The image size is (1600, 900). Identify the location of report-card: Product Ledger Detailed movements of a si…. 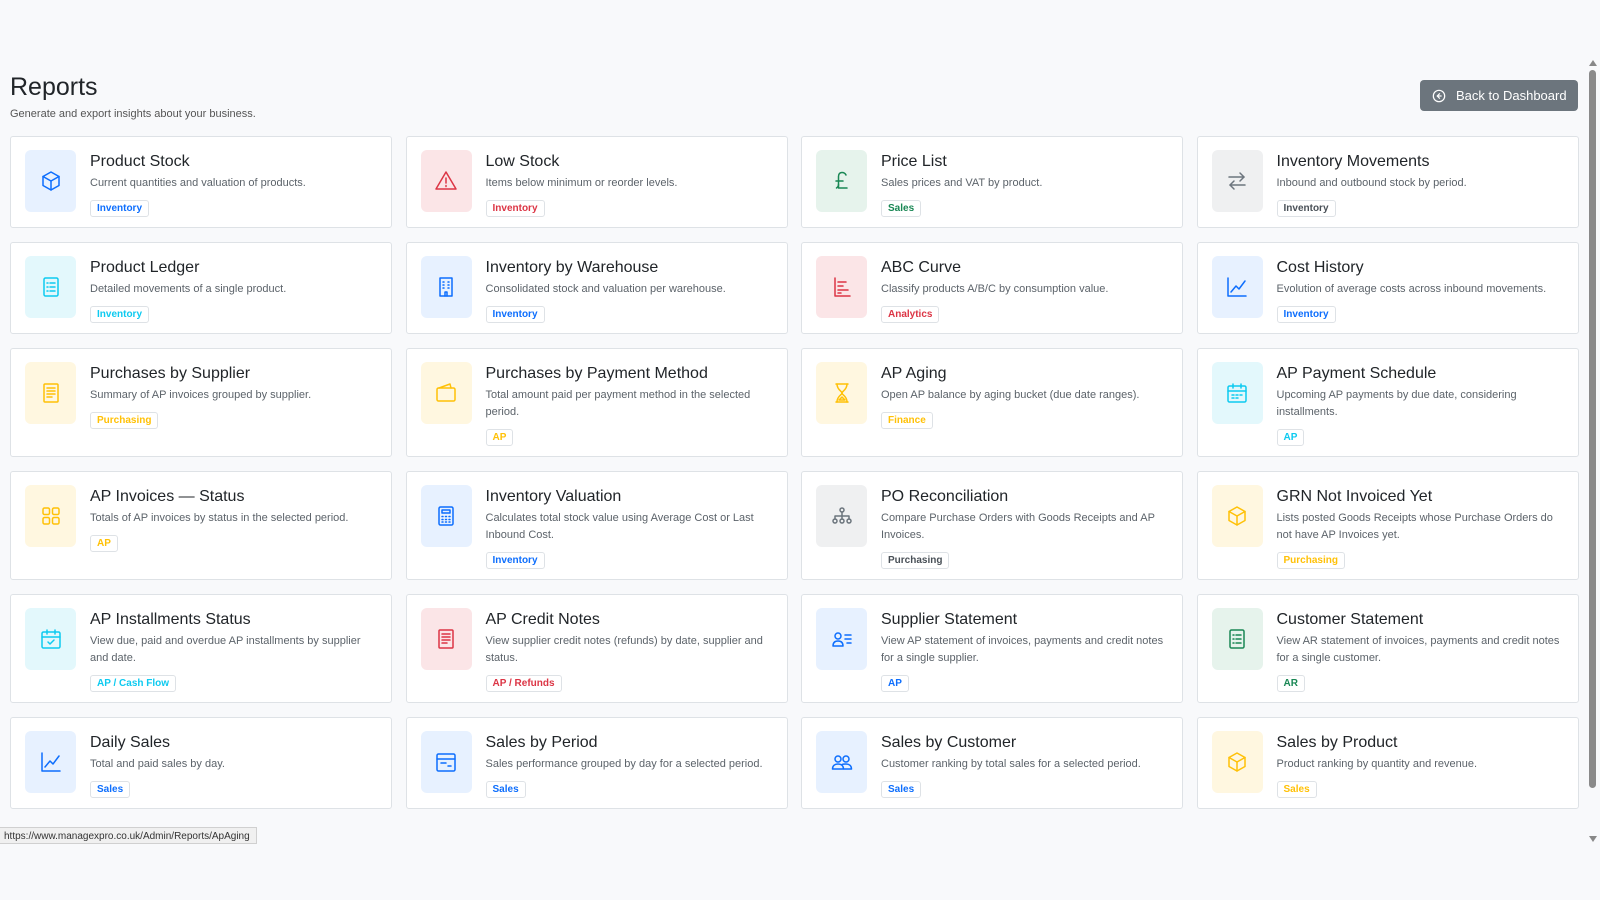
(201, 288).